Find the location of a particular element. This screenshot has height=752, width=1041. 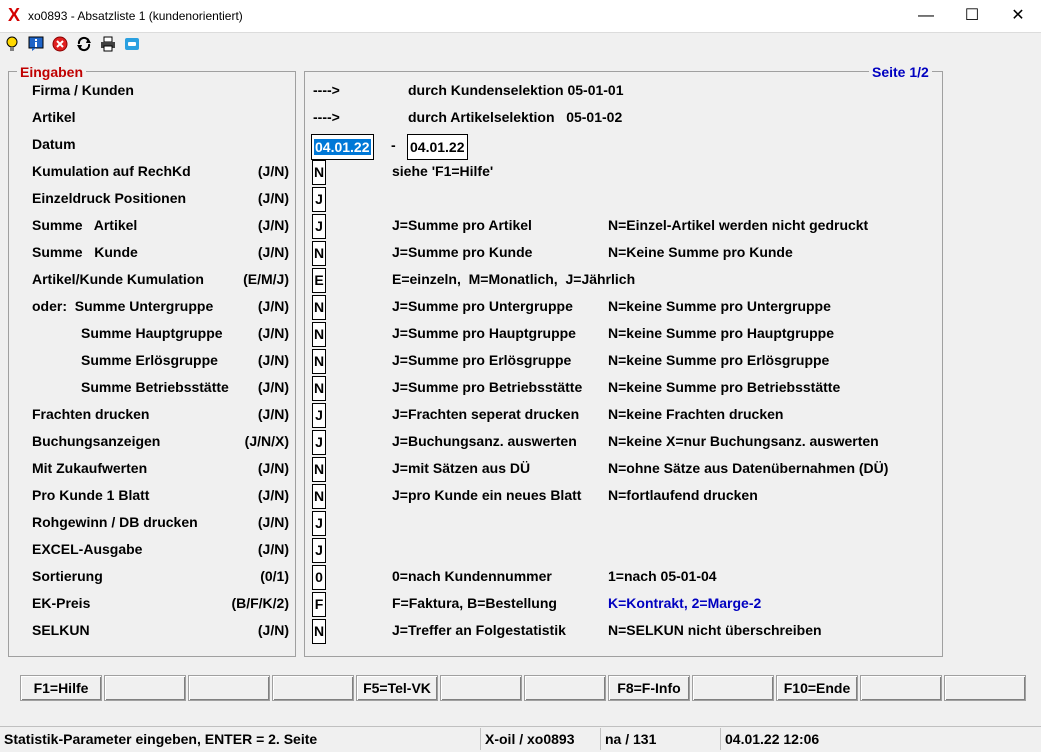

label-summe-hauptgruppe: Summe Hauptgruppe is located at coordinates (152, 333).